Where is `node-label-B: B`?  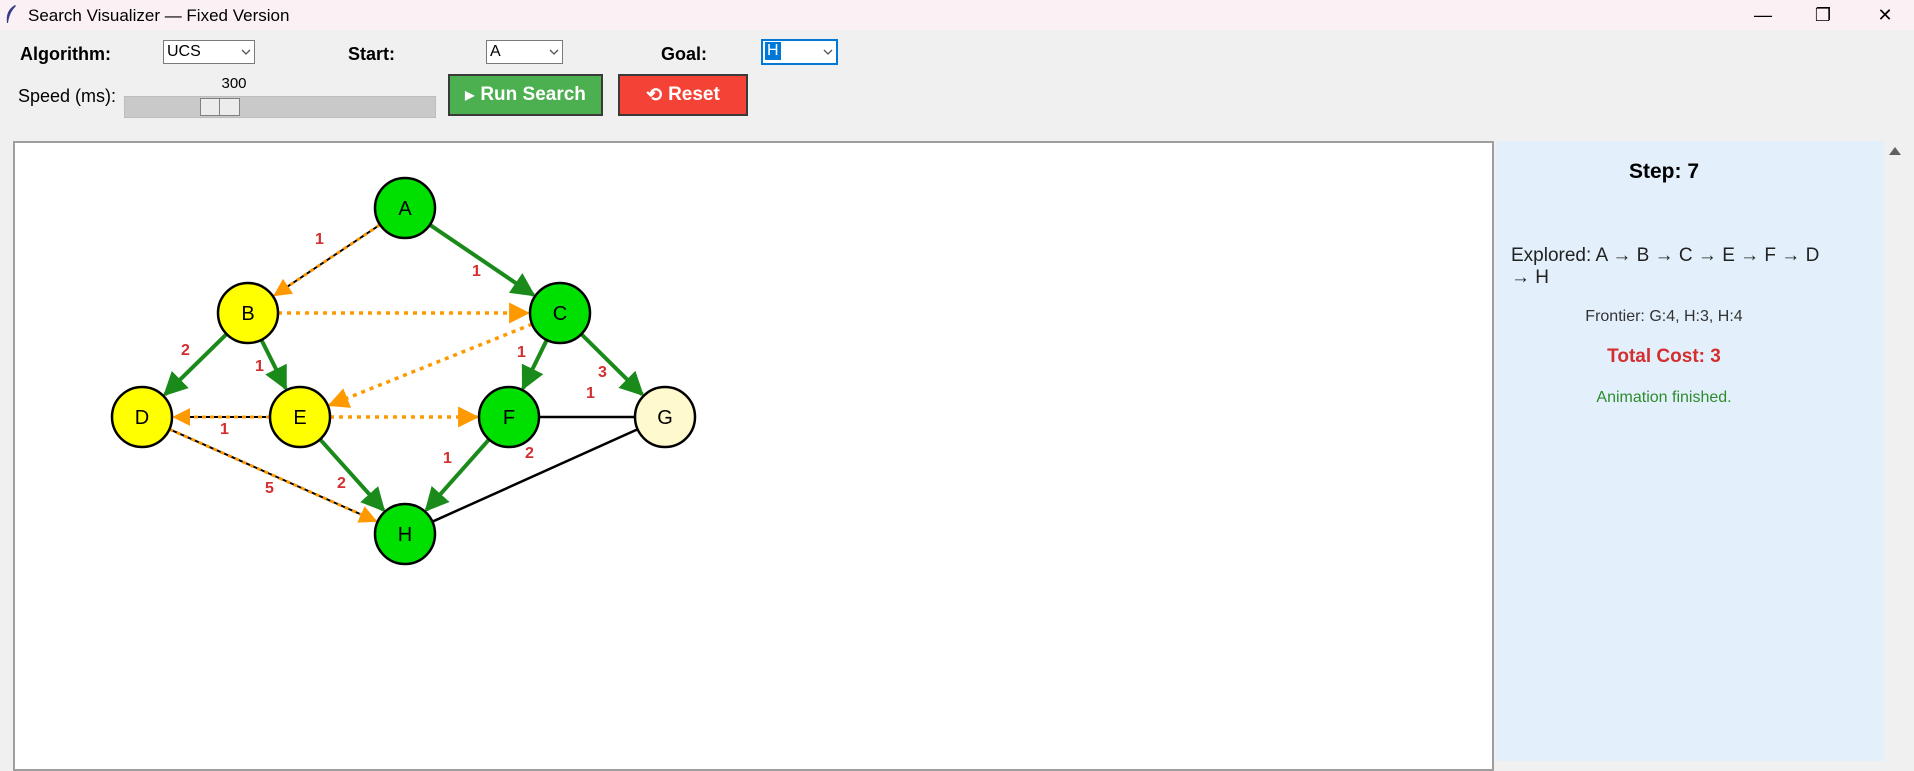
node-label-B: B is located at coordinates (247, 314).